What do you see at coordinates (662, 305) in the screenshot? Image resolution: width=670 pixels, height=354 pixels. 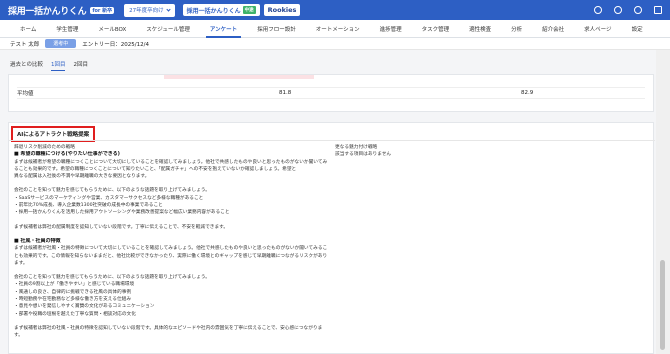 I see `scrollbar-thumb` at bounding box center [662, 305].